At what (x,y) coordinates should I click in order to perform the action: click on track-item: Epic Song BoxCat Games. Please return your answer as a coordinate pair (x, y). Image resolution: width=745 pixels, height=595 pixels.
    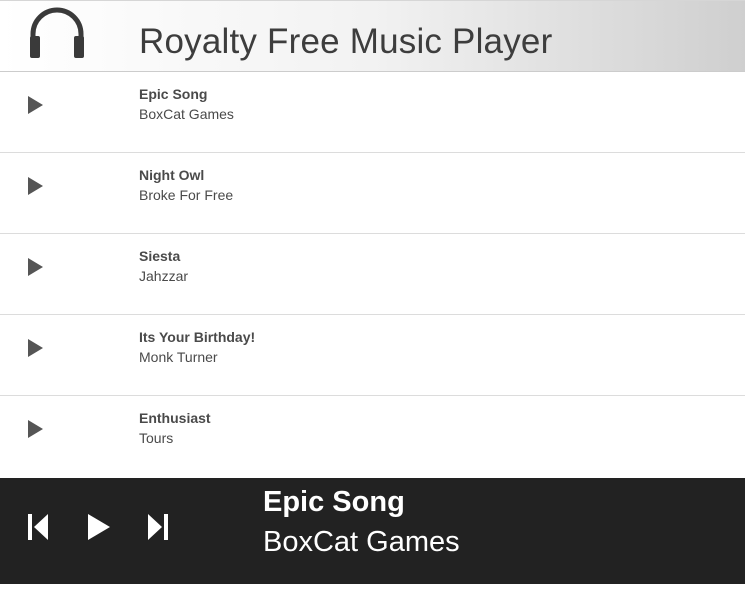
    Looking at the image, I should click on (372, 112).